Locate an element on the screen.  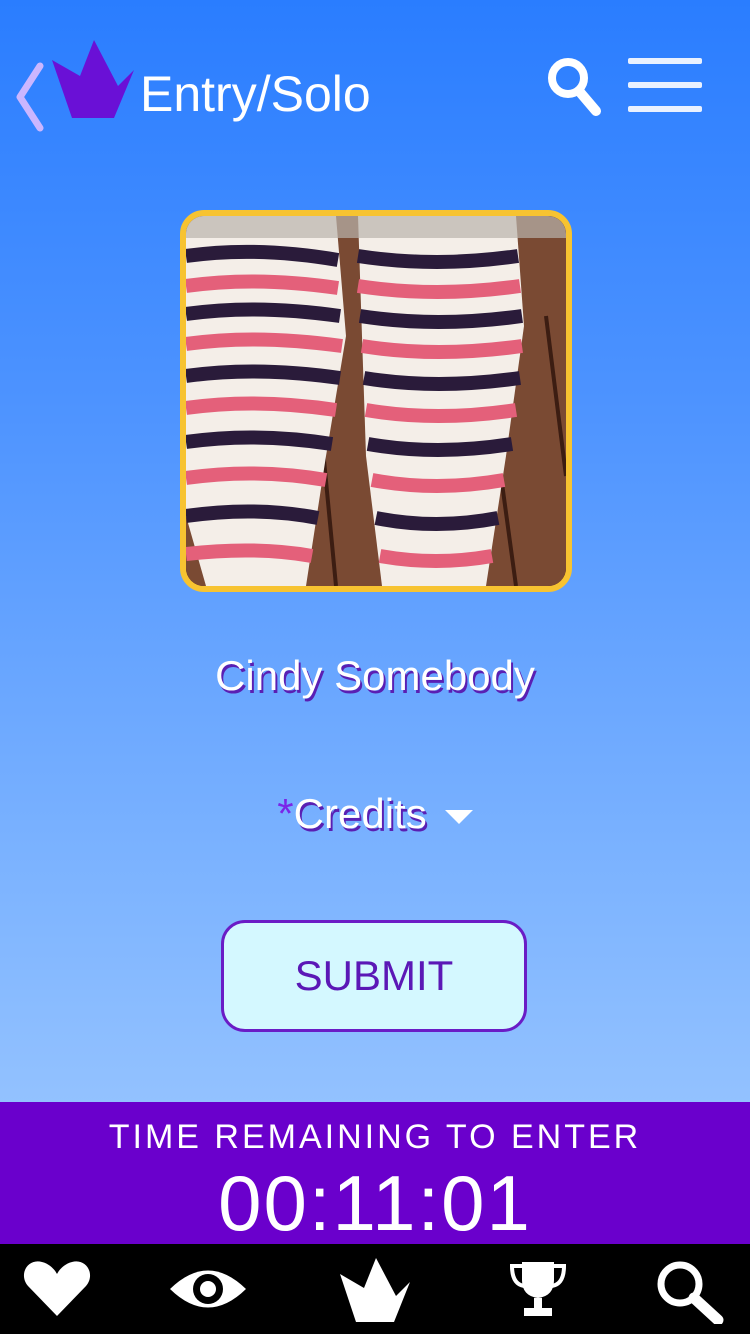
menu-button is located at coordinates (665, 86).